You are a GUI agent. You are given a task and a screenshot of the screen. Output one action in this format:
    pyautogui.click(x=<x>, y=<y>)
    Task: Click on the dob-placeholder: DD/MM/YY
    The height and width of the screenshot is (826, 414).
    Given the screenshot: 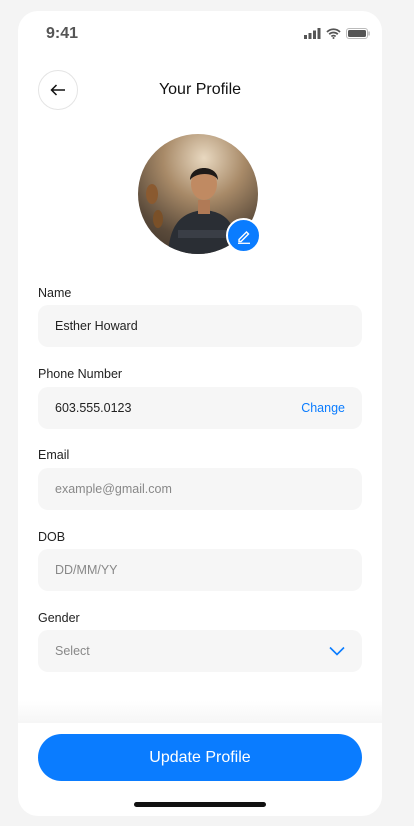 What is the action you would take?
    pyautogui.click(x=86, y=570)
    